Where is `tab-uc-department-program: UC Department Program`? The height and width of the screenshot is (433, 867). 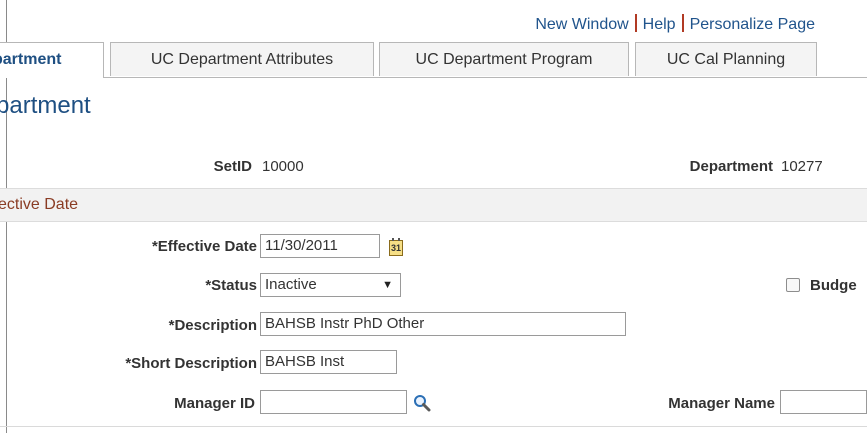 tab-uc-department-program: UC Department Program is located at coordinates (504, 59).